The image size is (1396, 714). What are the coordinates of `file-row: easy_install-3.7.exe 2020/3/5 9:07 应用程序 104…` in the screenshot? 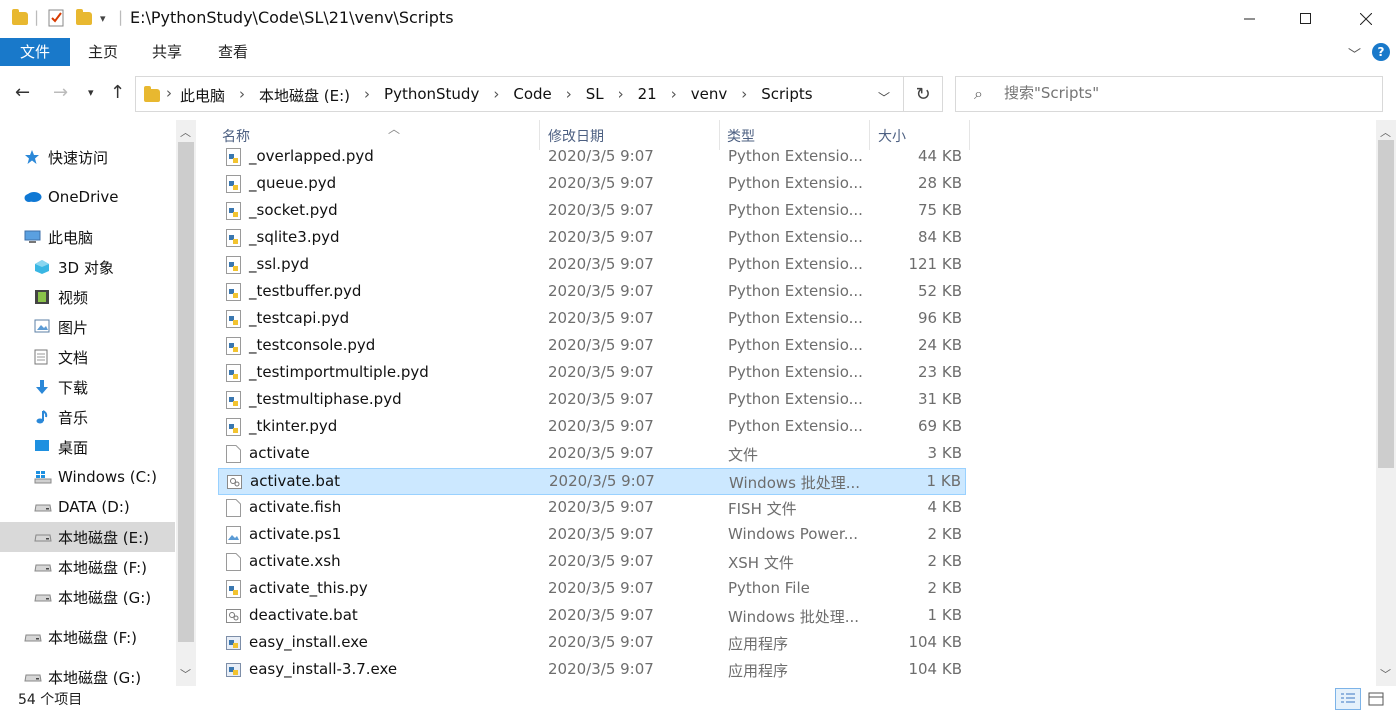 It's located at (592, 670).